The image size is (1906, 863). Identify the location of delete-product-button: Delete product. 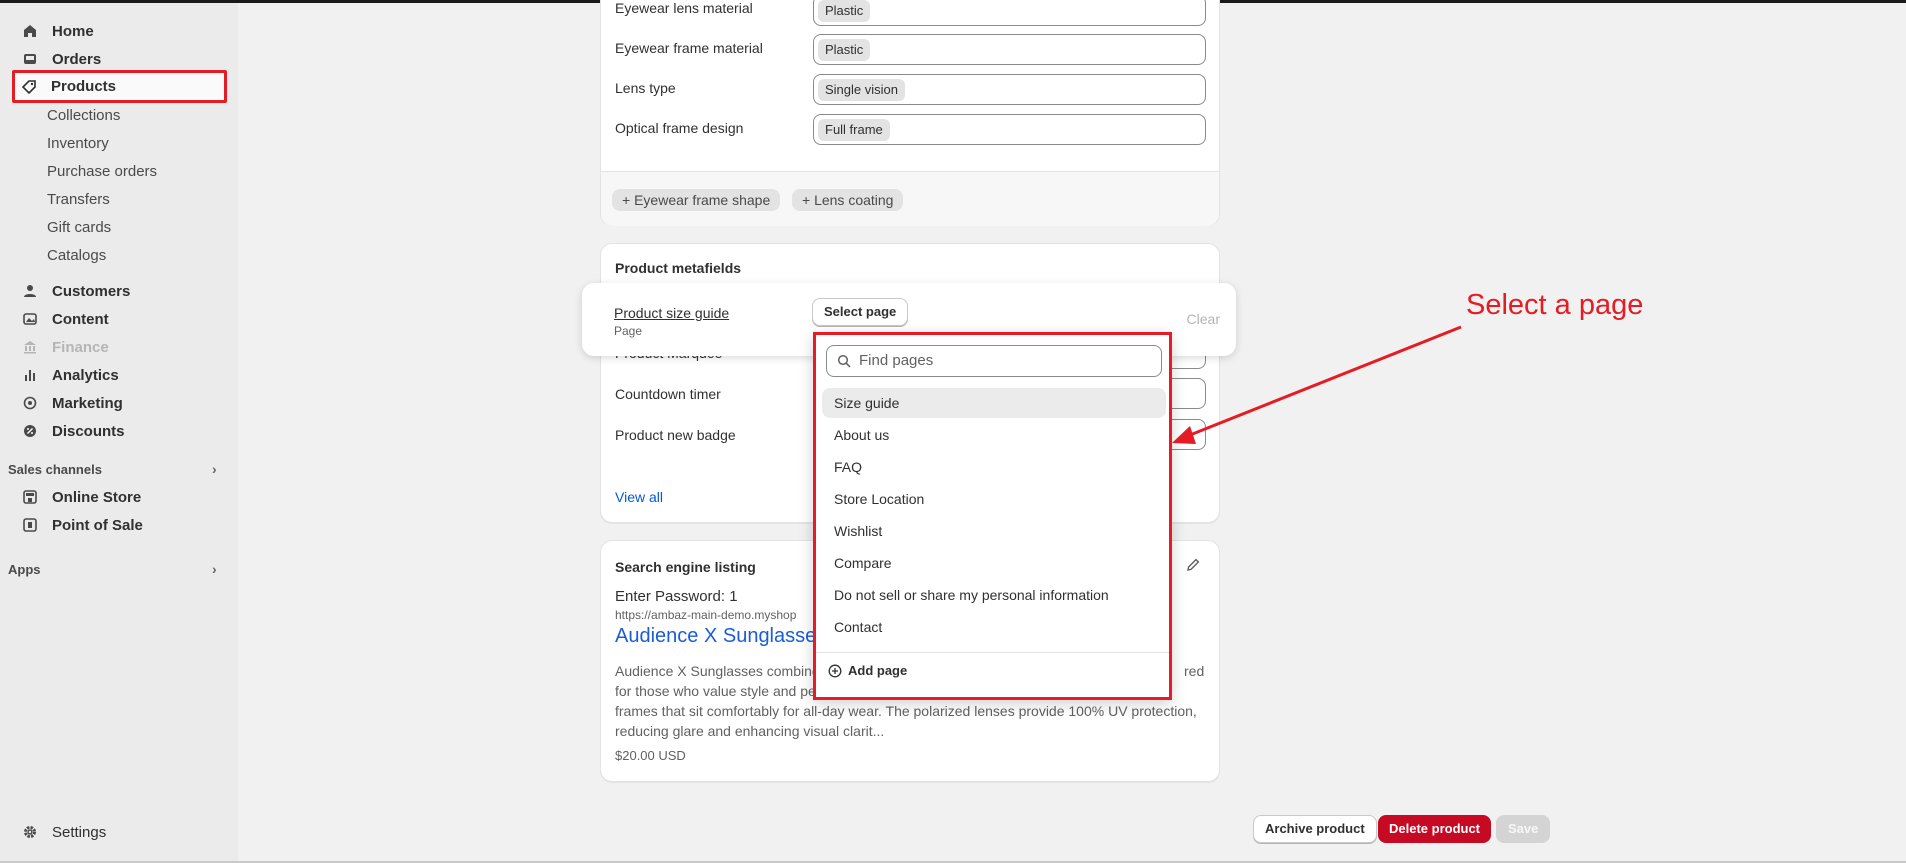
(1435, 829).